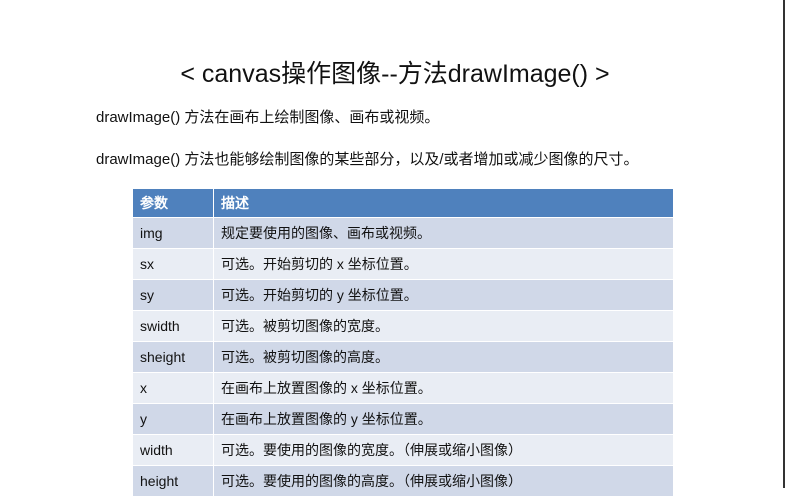  What do you see at coordinates (173, 233) in the screenshot?
I see `param-name: img` at bounding box center [173, 233].